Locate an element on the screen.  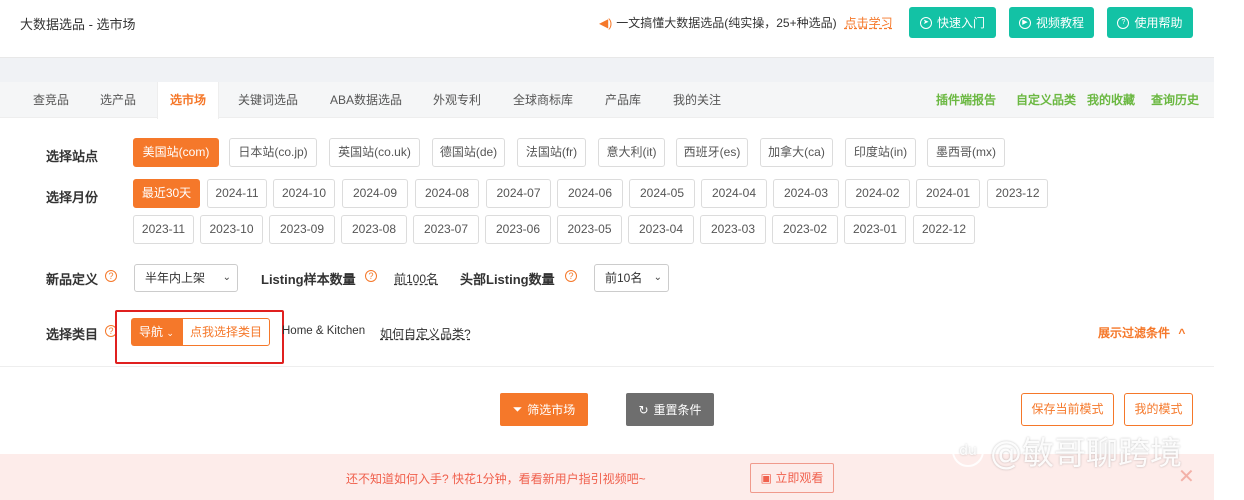
month-chip: 2023-09 is located at coordinates (302, 229).